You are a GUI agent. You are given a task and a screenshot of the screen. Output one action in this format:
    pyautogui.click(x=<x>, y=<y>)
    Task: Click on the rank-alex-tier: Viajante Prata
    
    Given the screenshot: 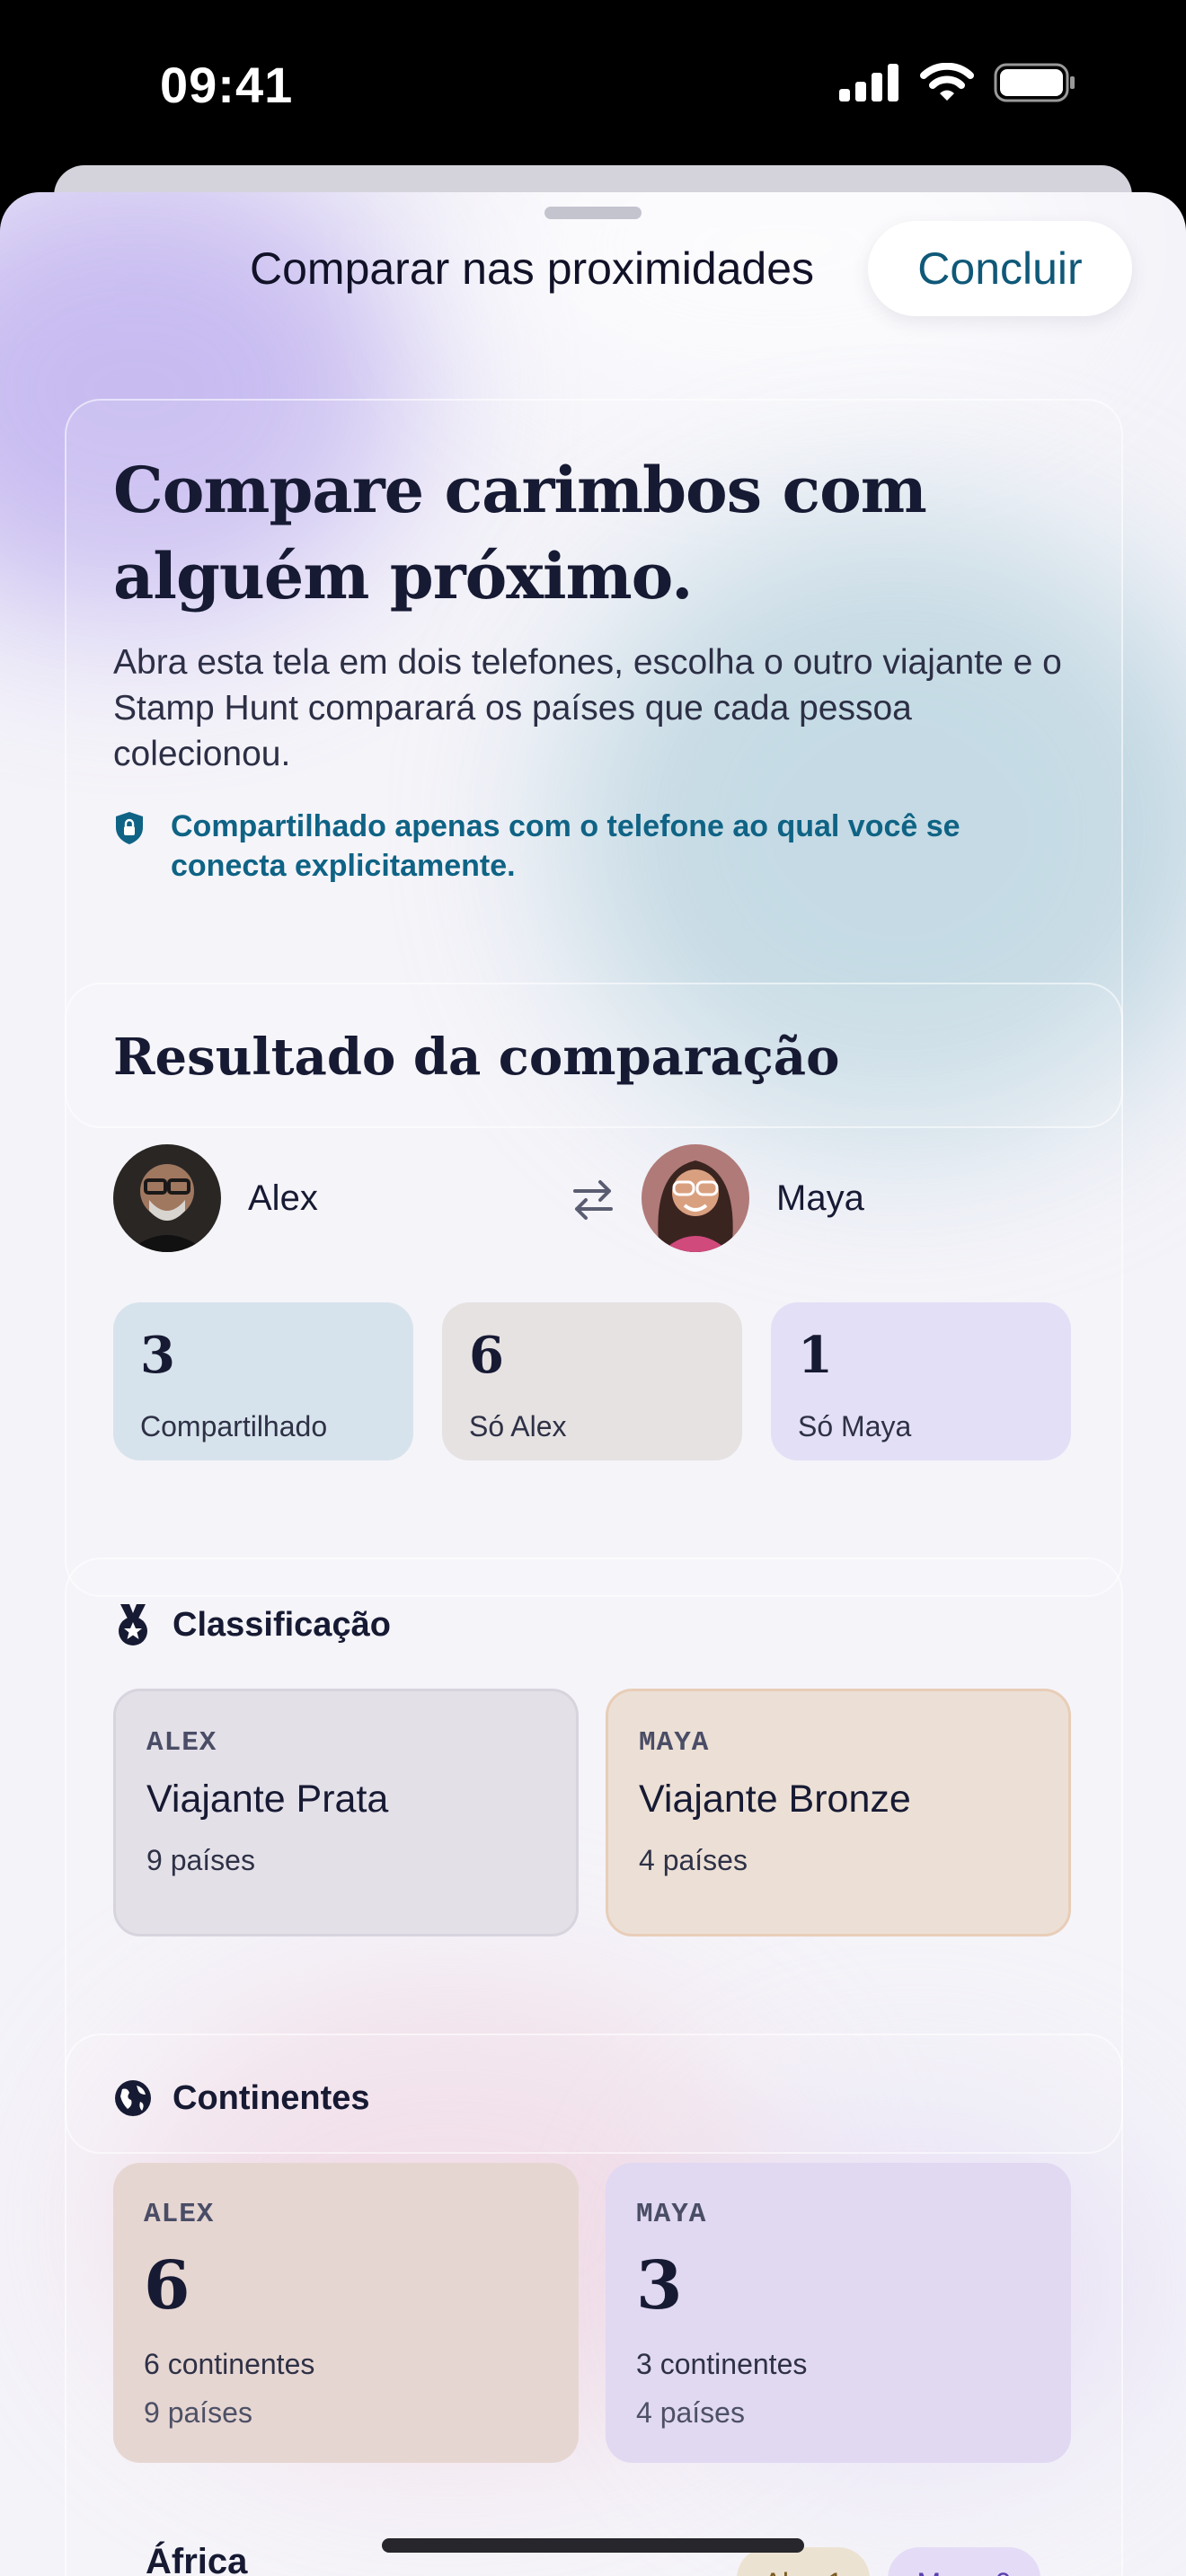 What is the action you would take?
    pyautogui.click(x=267, y=1799)
    